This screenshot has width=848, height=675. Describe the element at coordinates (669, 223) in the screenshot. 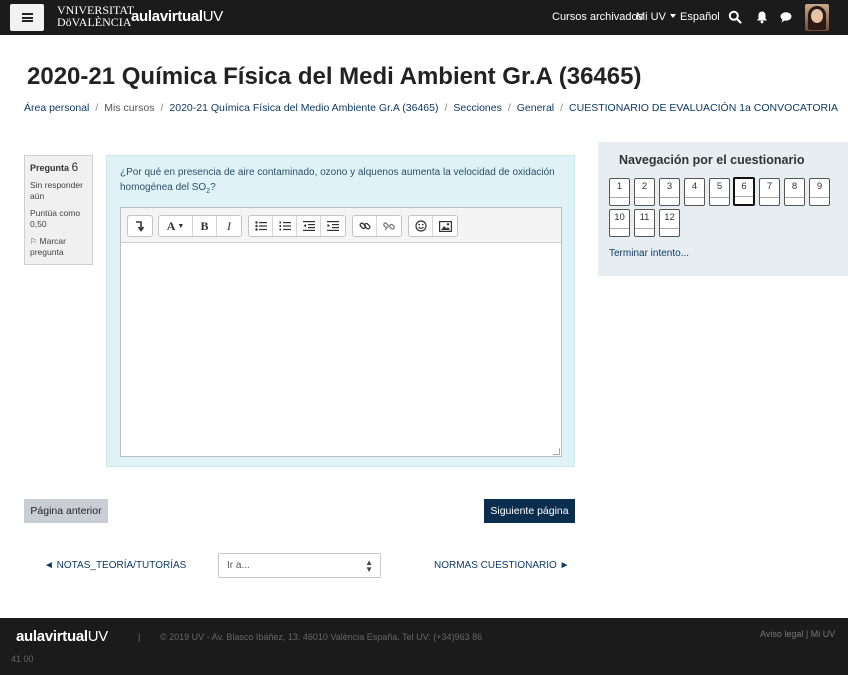

I see `quiz-nav-button-12: 12` at that location.